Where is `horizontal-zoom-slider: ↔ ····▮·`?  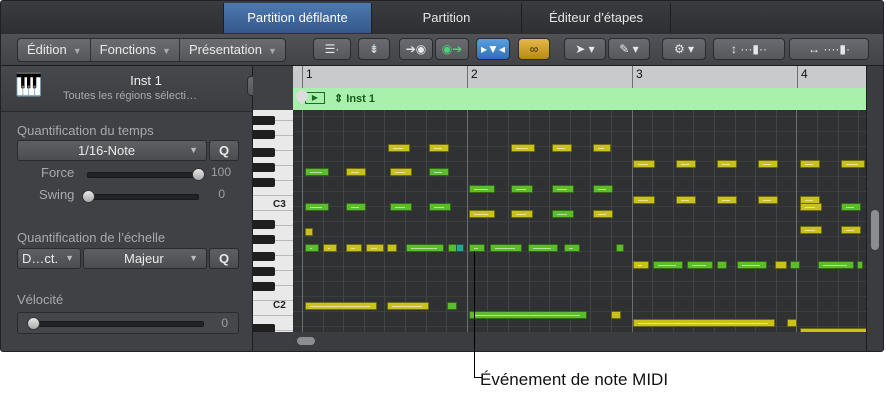 horizontal-zoom-slider: ↔ ····▮· is located at coordinates (829, 49).